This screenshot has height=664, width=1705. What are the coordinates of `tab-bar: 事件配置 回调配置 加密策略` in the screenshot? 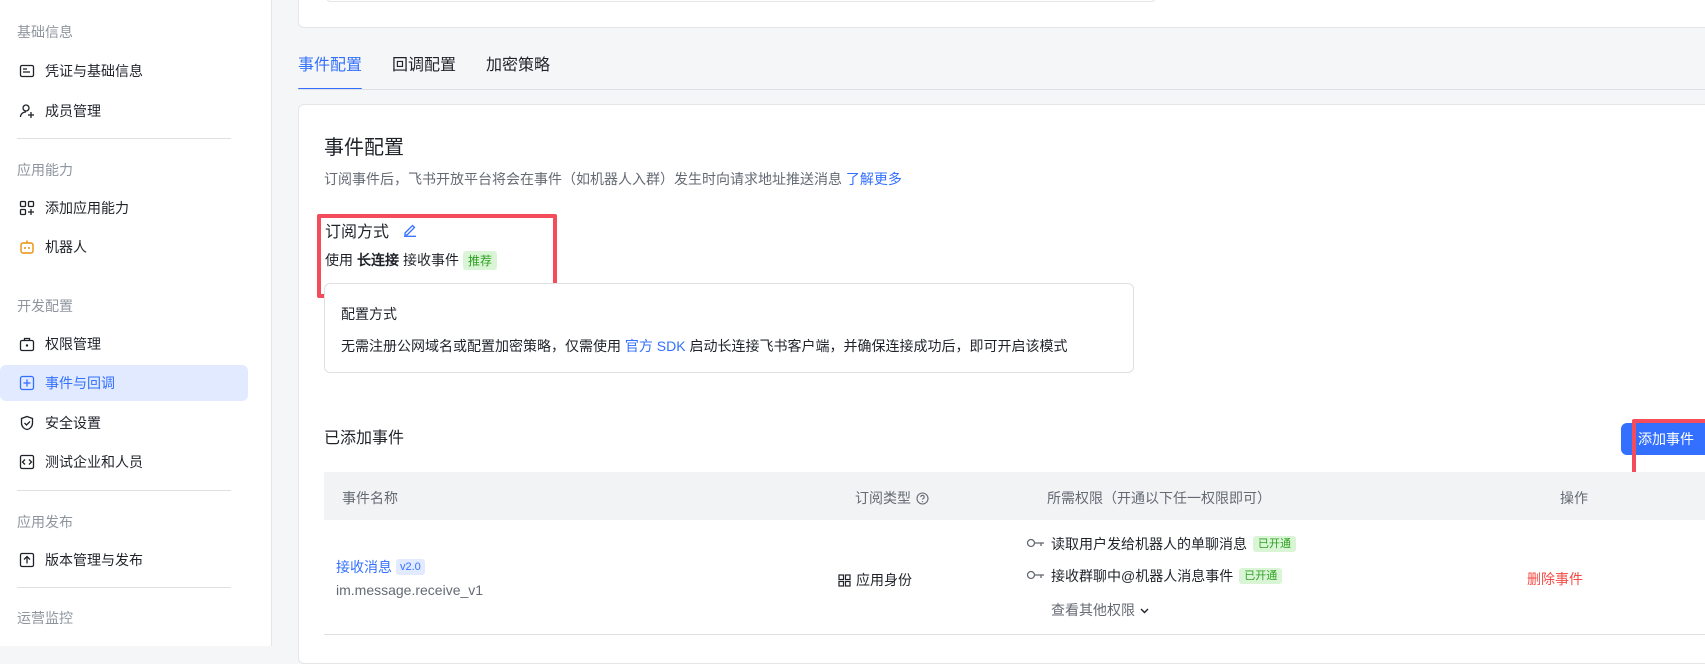 It's located at (439, 72).